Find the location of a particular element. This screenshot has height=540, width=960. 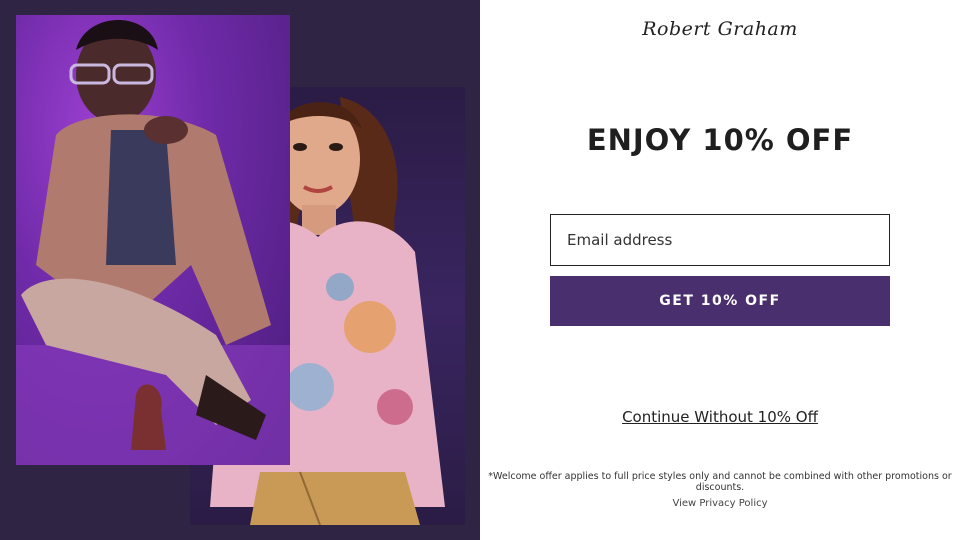

continue-without-discount-link: Continue Without 10% Off is located at coordinates (720, 417).